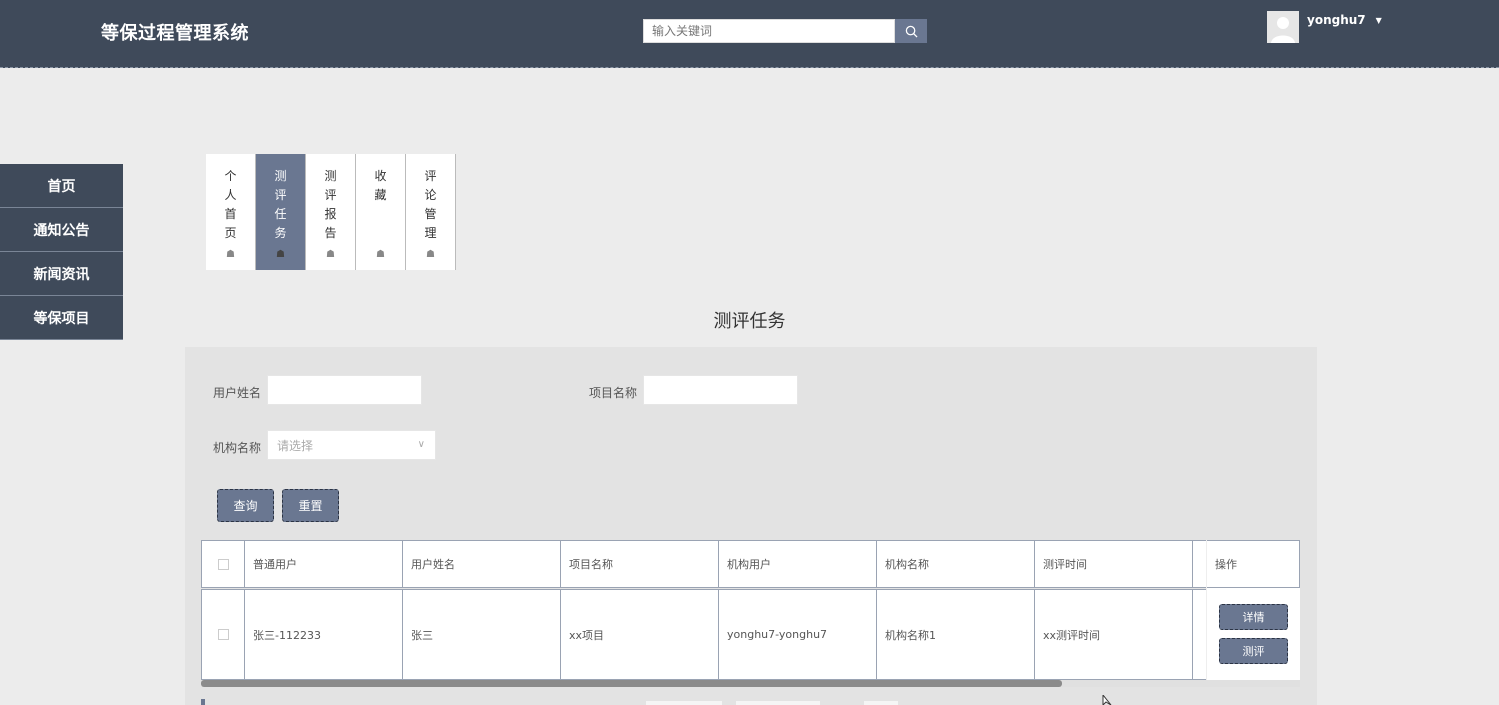 The image size is (1499, 705). Describe the element at coordinates (295, 445) in the screenshot. I see `org-select-placeholder: 请选择` at that location.